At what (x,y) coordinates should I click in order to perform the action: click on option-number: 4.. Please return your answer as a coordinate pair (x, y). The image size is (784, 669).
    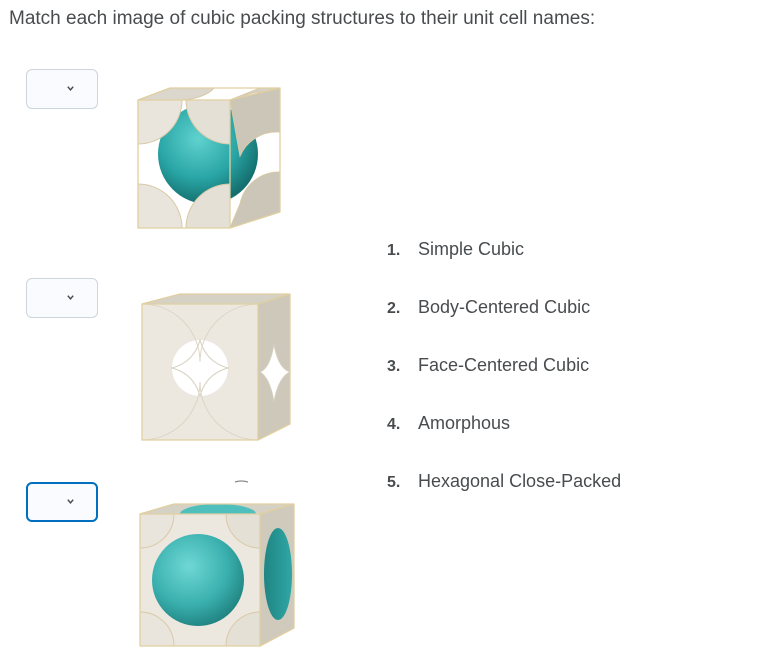
    Looking at the image, I should click on (394, 424).